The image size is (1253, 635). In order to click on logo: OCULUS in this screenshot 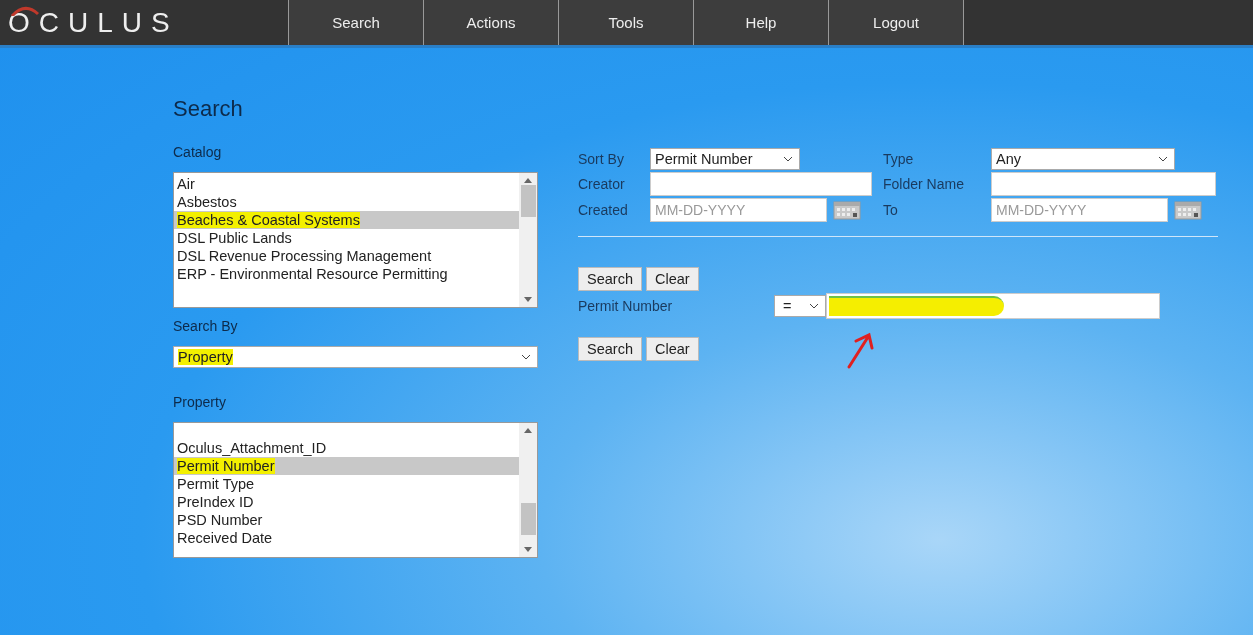, I will do `click(93, 22)`.